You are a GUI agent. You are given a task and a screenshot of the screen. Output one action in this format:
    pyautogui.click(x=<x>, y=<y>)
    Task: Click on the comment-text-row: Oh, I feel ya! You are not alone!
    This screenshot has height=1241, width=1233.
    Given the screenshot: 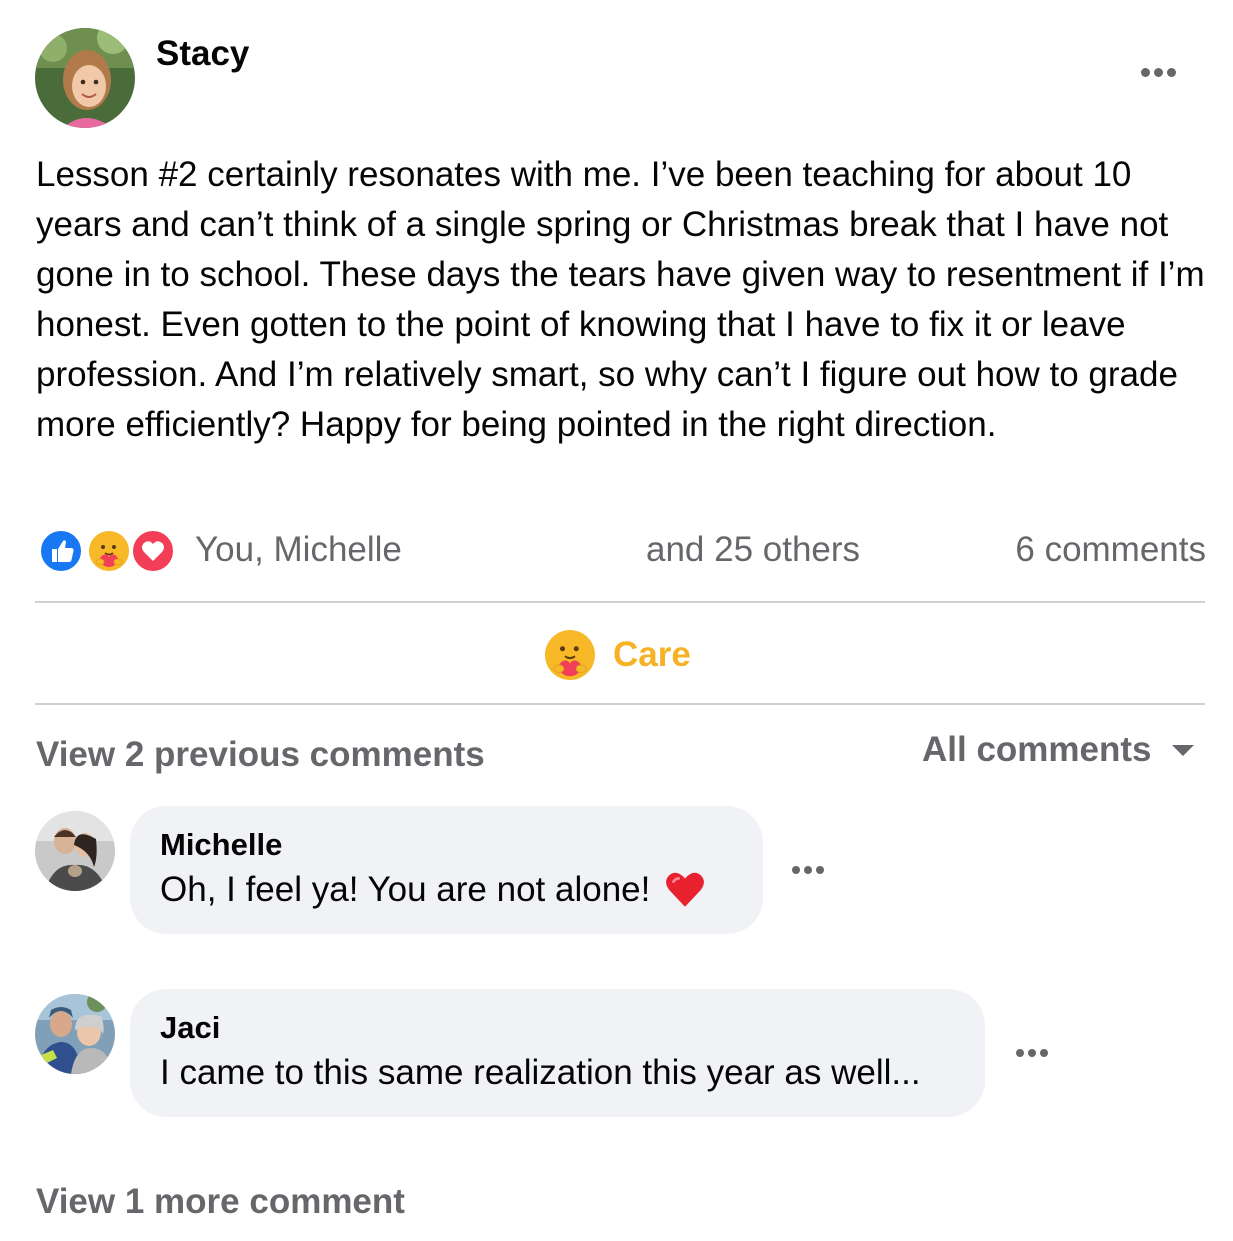 What is the action you would take?
    pyautogui.click(x=446, y=890)
    